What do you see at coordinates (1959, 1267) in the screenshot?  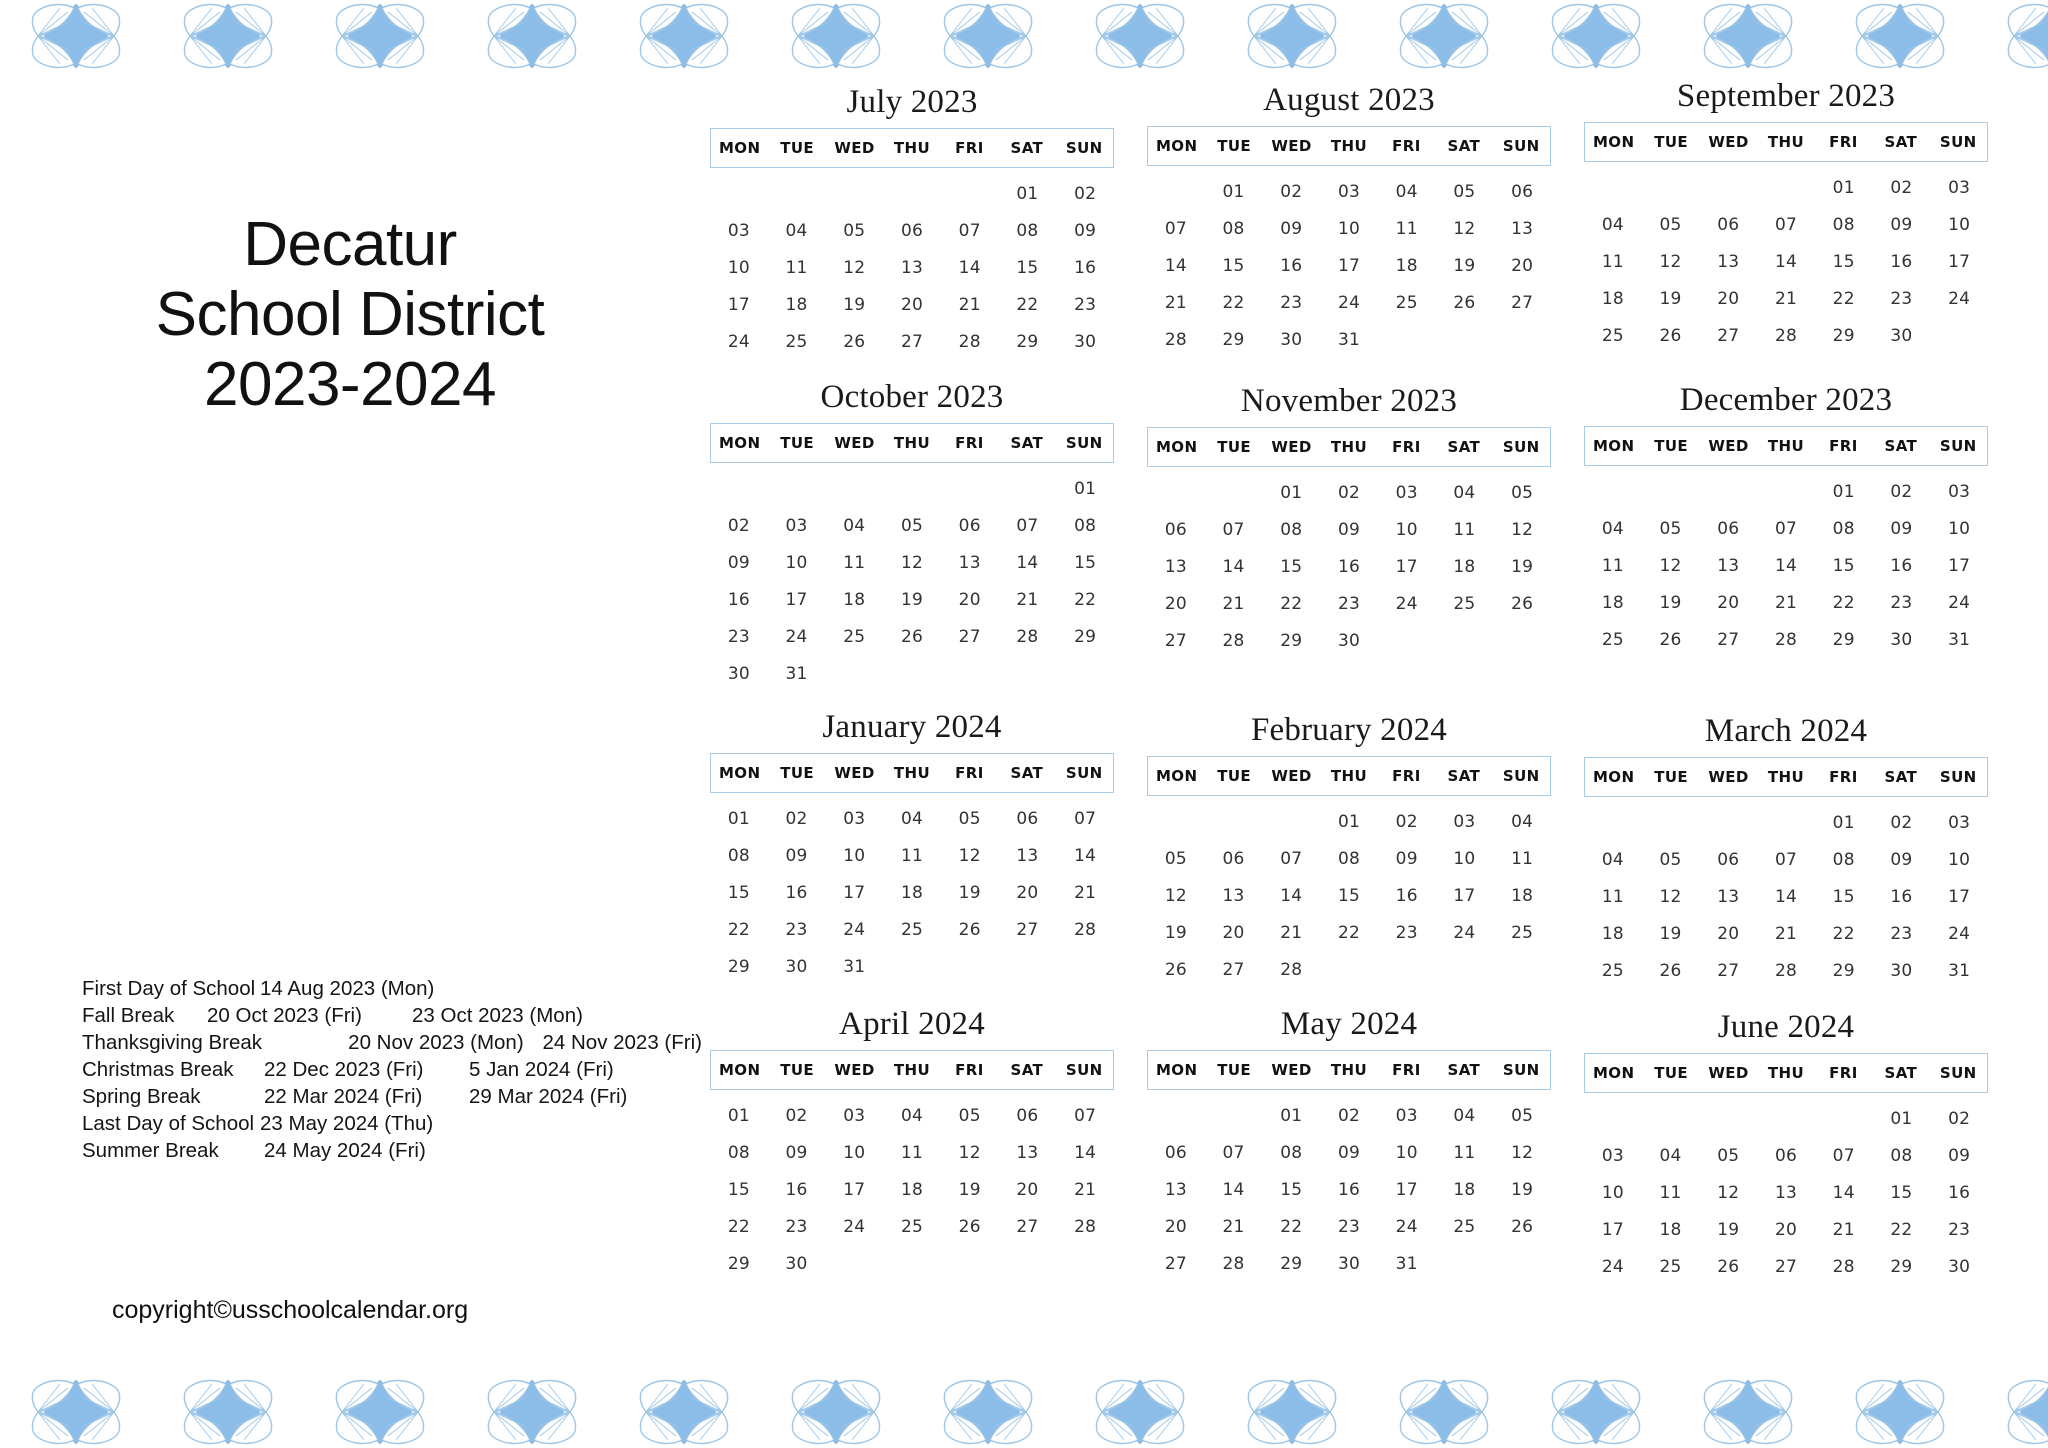 I see `day-cell: 30` at bounding box center [1959, 1267].